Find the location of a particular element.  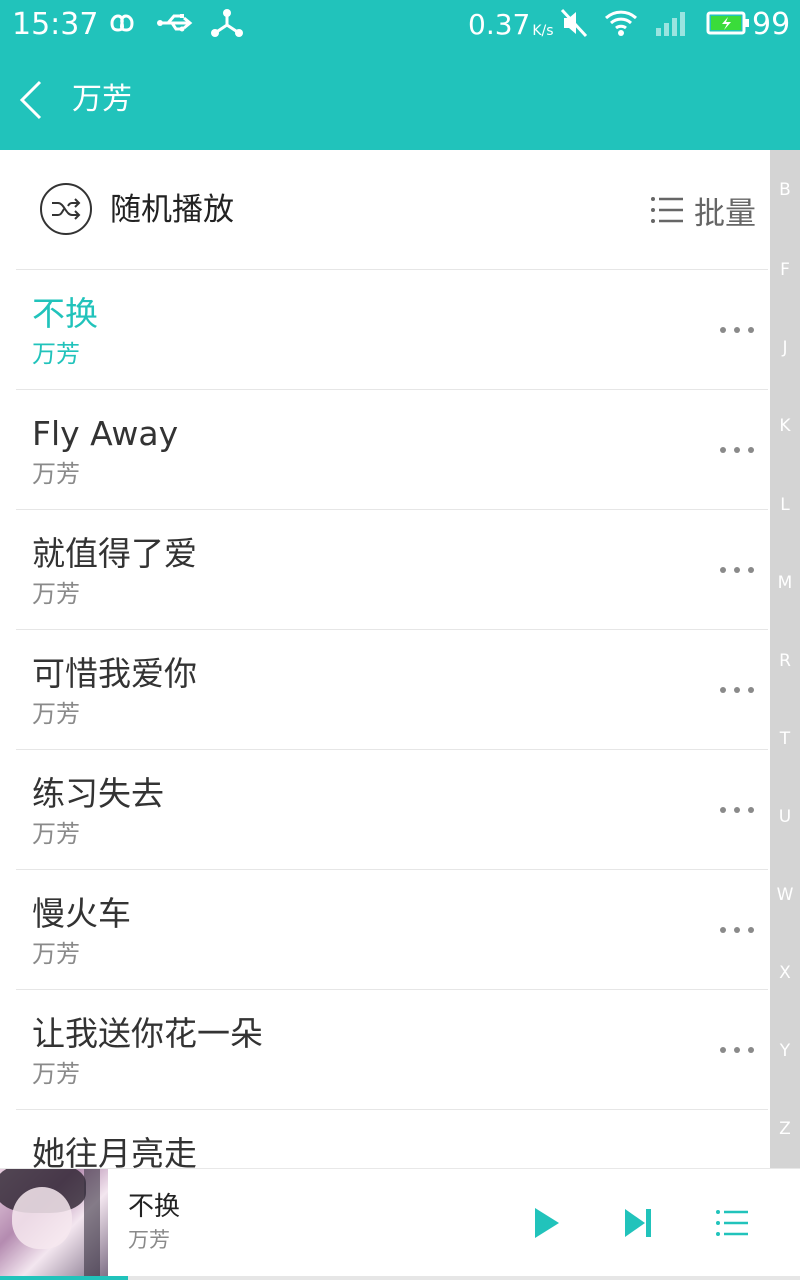

index-letter: L is located at coordinates (785, 505).